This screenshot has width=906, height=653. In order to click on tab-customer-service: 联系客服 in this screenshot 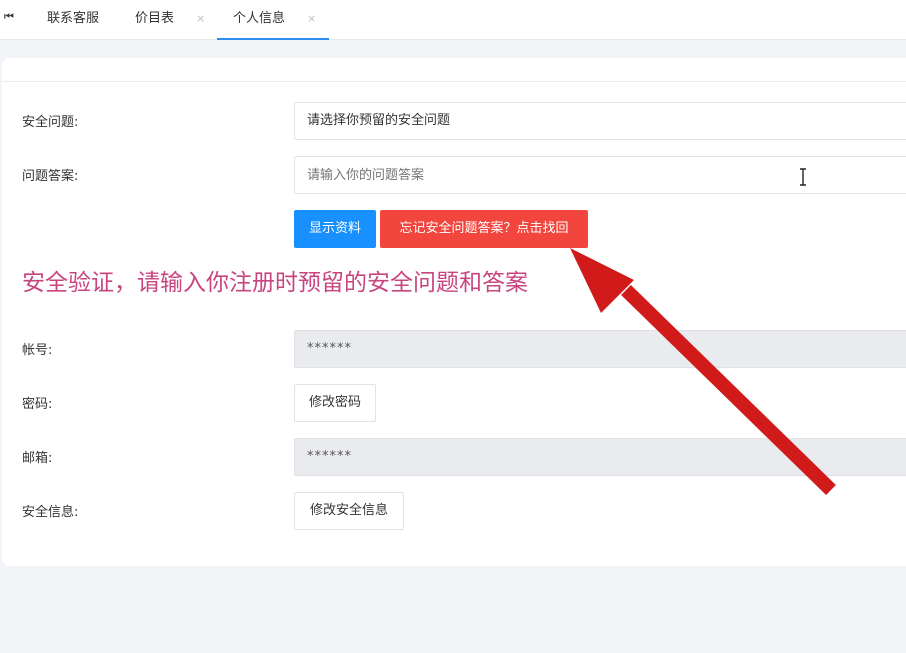, I will do `click(73, 20)`.